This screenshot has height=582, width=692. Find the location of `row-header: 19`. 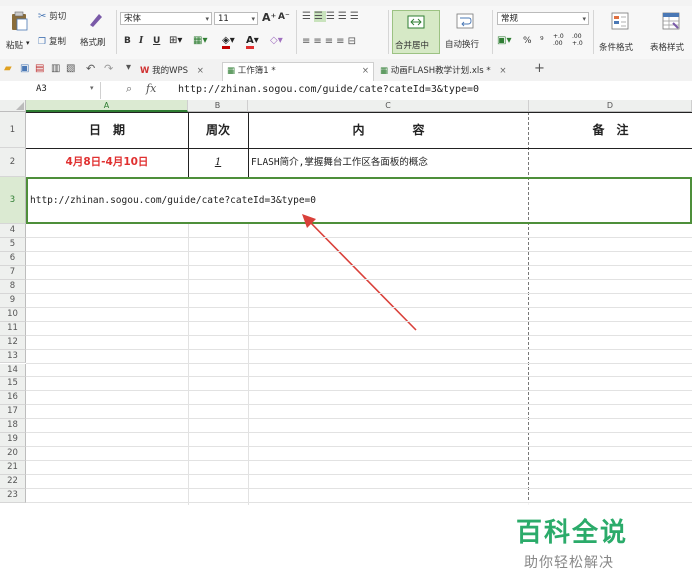

row-header: 19 is located at coordinates (13, 440).